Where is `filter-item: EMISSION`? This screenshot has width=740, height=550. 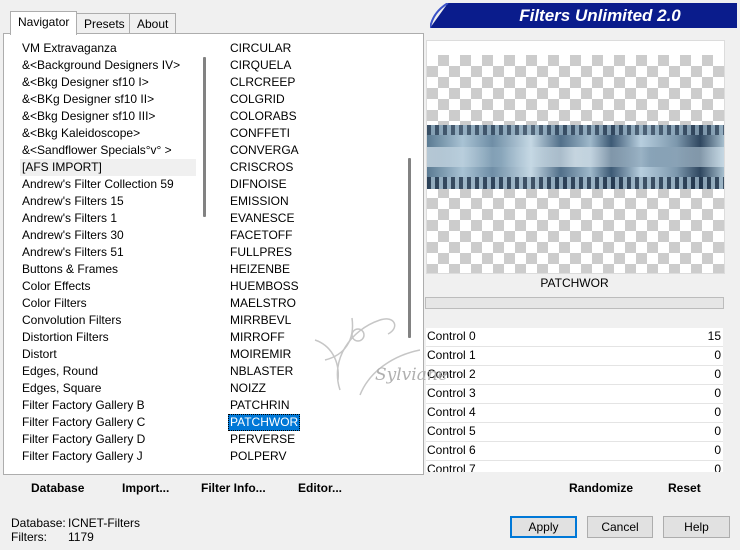
filter-item: EMISSION is located at coordinates (314, 201).